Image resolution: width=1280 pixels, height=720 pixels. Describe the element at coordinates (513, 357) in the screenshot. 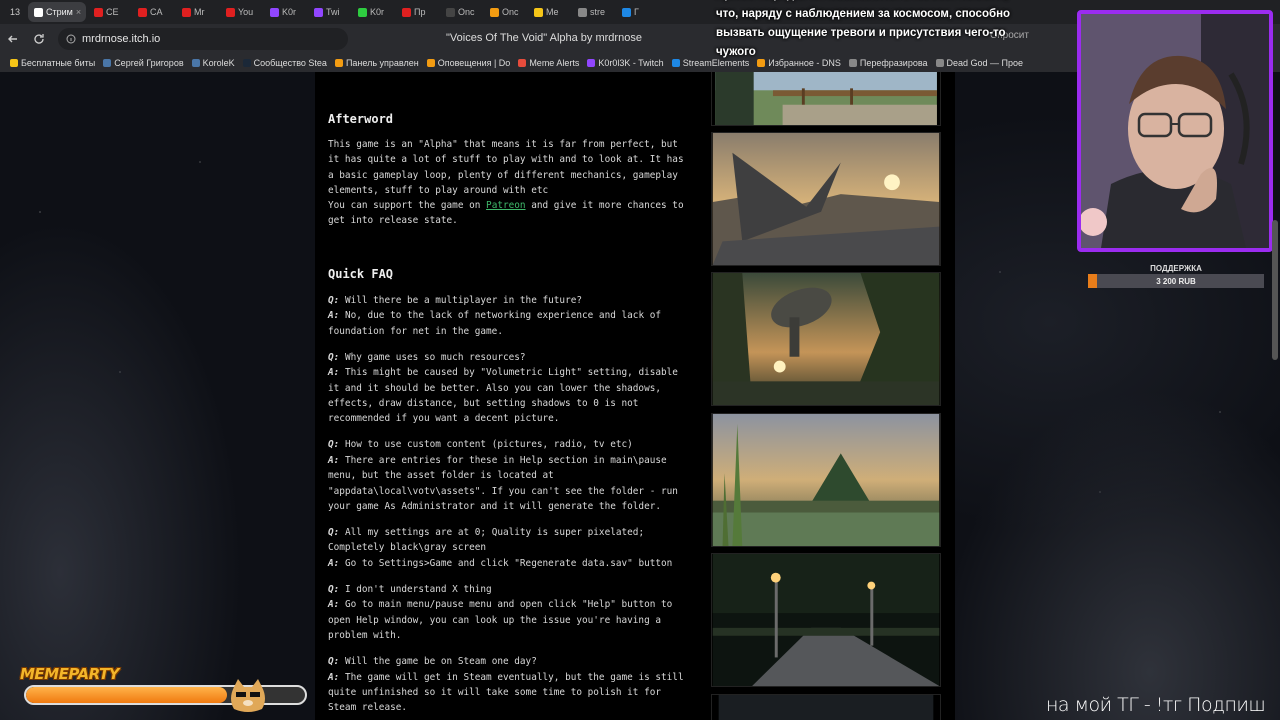

I see `faq-question-line: Q: Why game uses so much resources?` at that location.